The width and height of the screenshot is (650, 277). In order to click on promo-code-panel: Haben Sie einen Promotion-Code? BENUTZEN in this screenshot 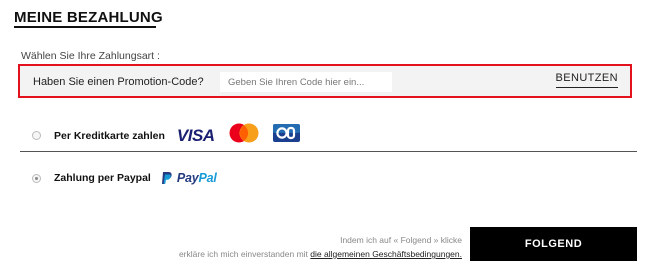, I will do `click(325, 81)`.